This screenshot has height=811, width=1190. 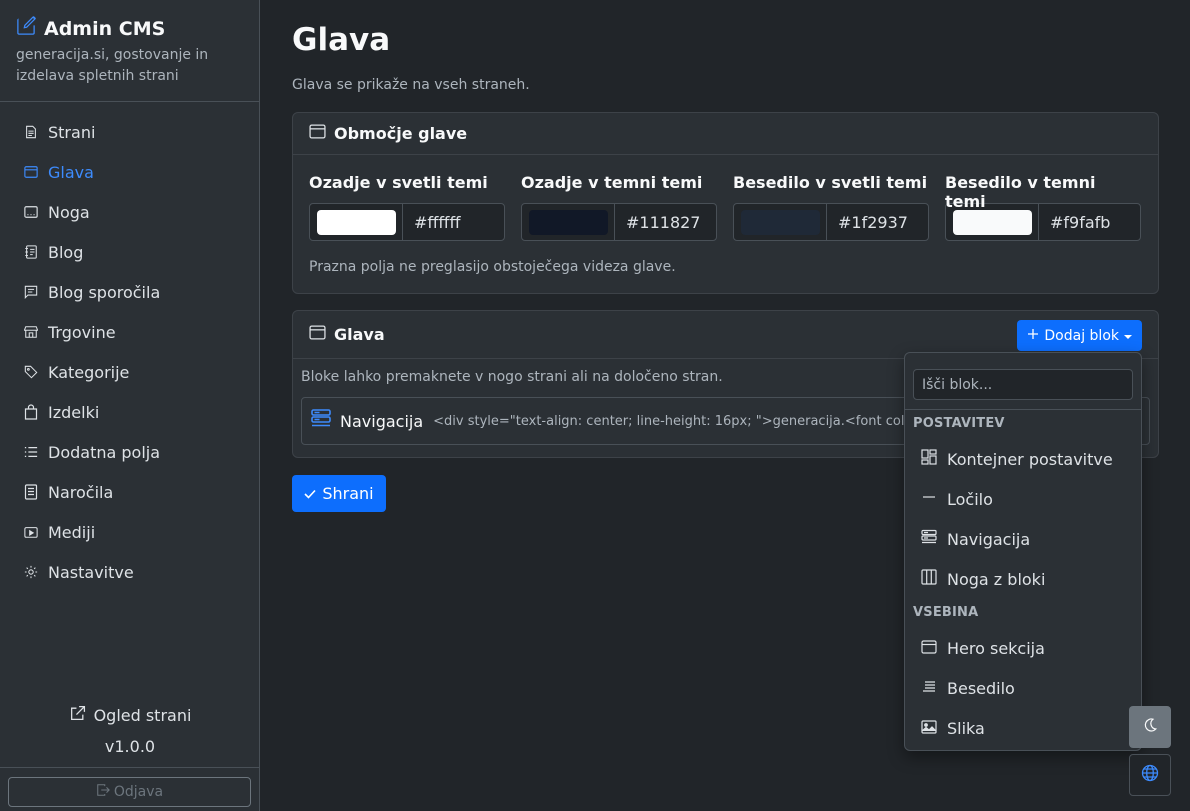 I want to click on image-icon, so click(x=929, y=728).